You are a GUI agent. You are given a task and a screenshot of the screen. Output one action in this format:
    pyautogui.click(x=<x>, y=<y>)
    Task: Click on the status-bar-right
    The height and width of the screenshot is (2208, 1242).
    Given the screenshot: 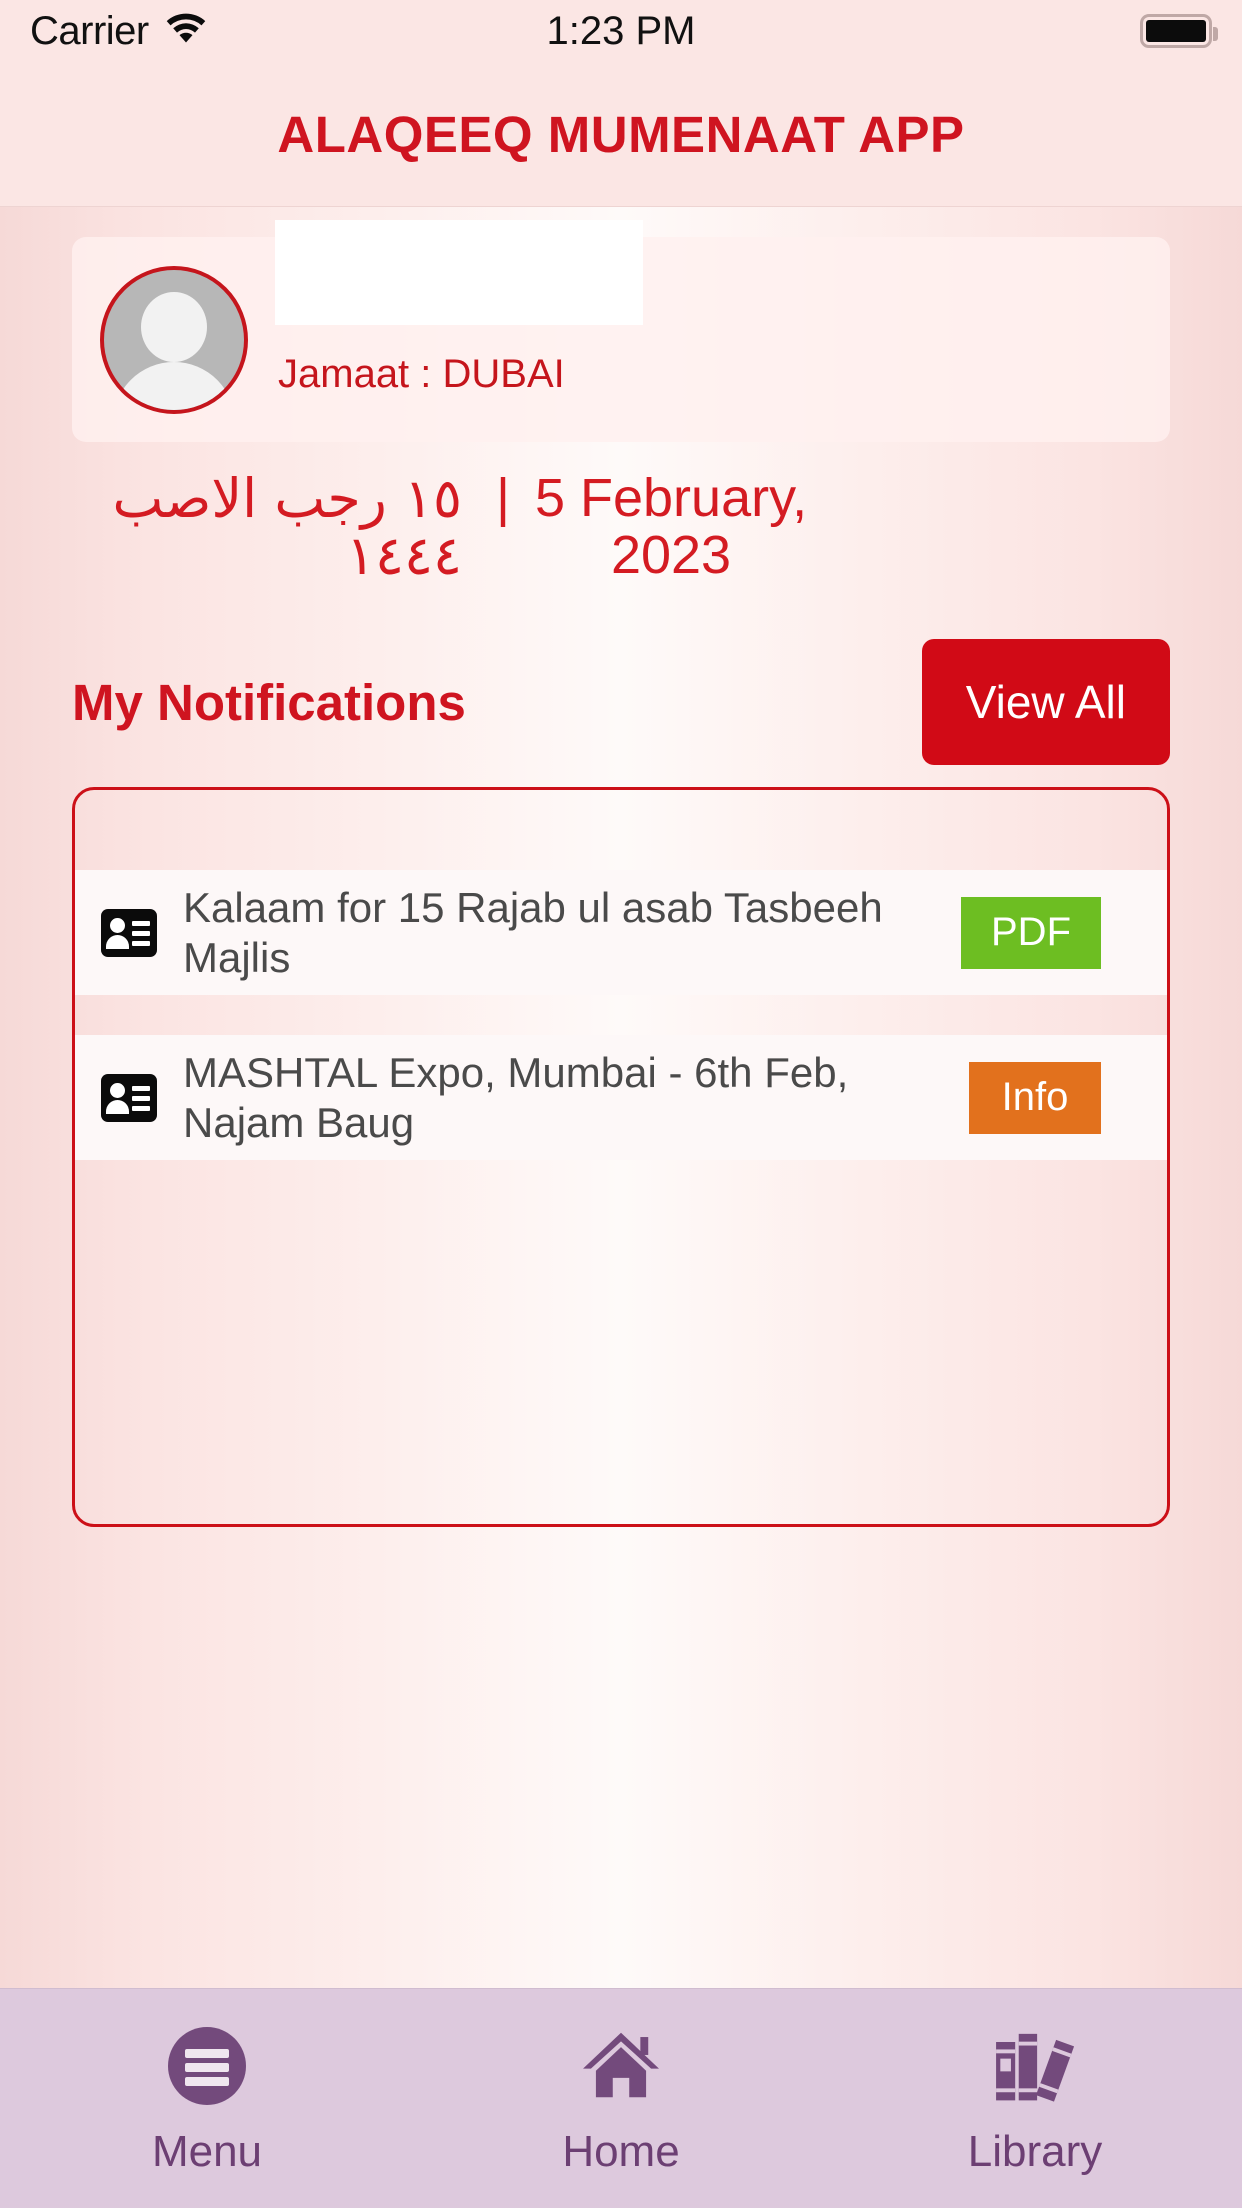 What is the action you would take?
    pyautogui.click(x=1179, y=31)
    